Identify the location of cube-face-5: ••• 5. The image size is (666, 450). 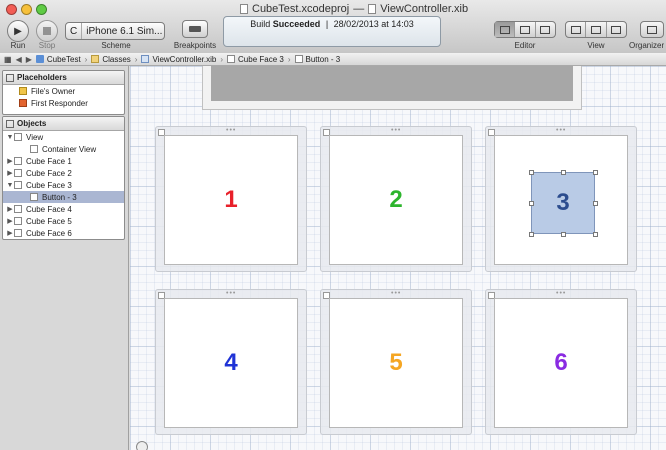
(396, 362).